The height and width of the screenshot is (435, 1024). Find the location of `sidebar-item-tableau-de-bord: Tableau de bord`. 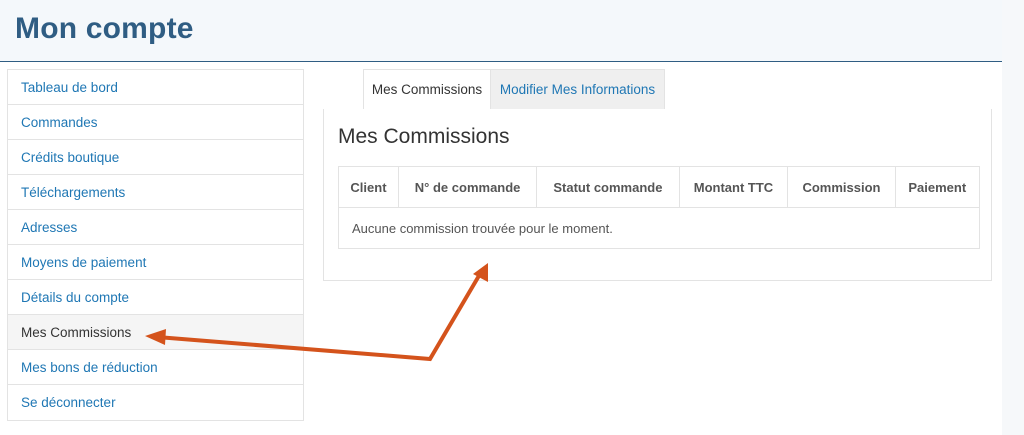

sidebar-item-tableau-de-bord: Tableau de bord is located at coordinates (155, 87).